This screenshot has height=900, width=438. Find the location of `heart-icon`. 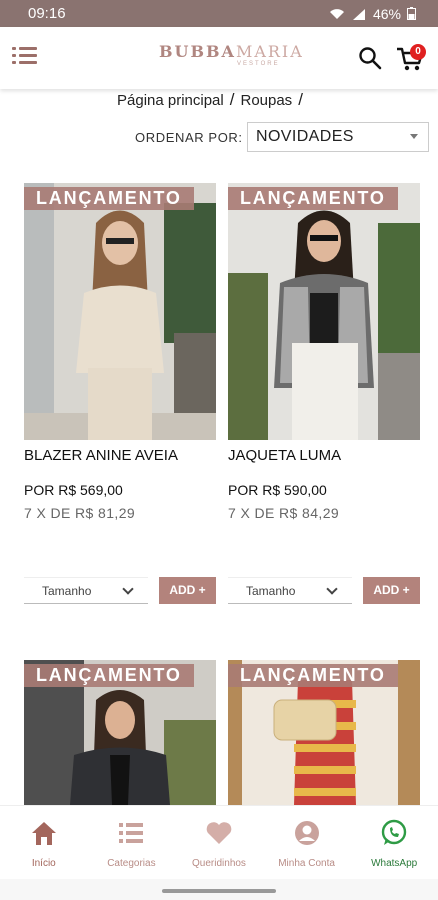

heart-icon is located at coordinates (219, 833).